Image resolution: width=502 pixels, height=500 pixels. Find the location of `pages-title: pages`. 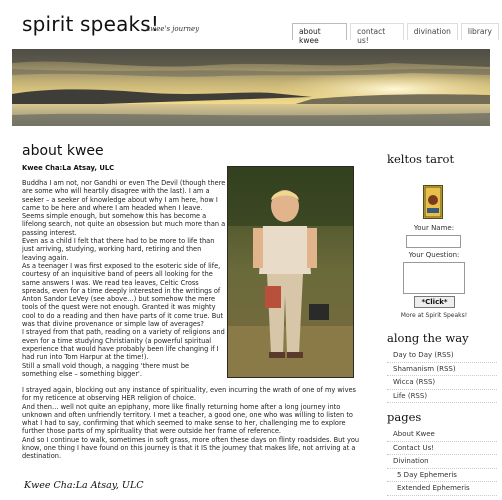

pages-title: pages is located at coordinates (404, 417).